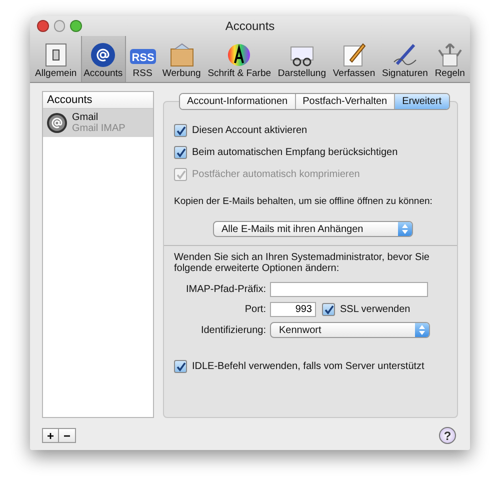  I want to click on tab: Account-Informationen, so click(237, 101).